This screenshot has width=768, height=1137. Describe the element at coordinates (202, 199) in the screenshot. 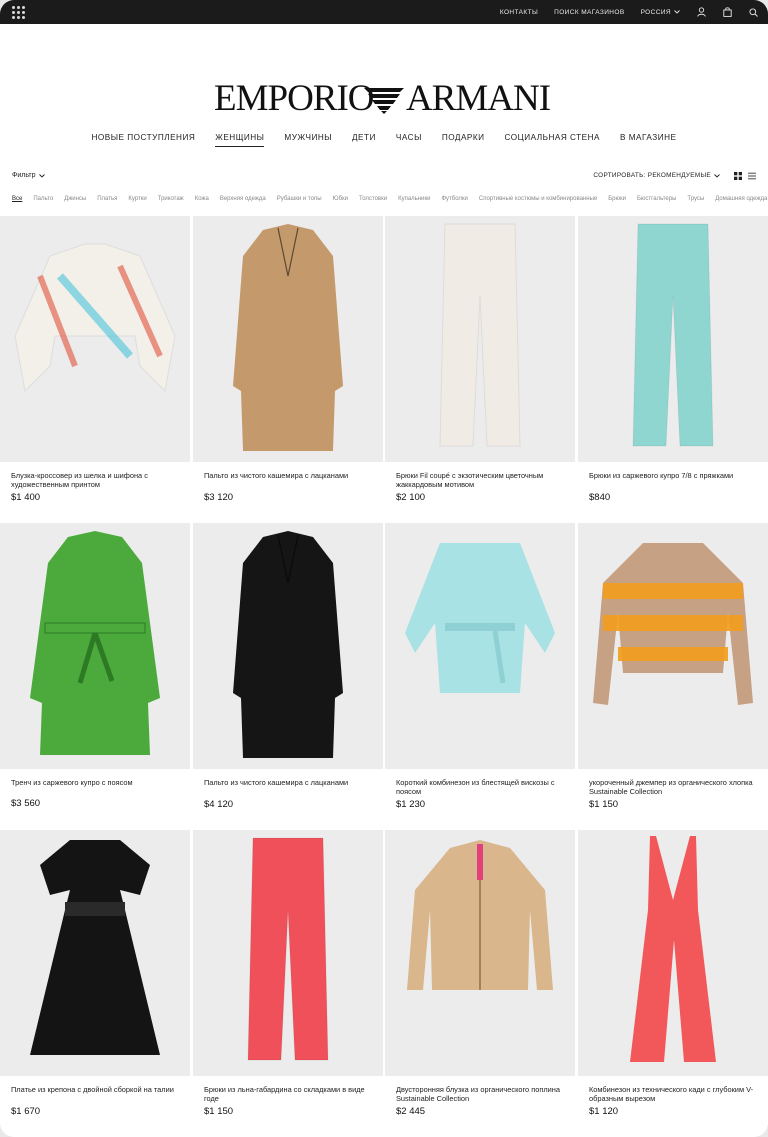

I see `category-item: Кожа` at that location.